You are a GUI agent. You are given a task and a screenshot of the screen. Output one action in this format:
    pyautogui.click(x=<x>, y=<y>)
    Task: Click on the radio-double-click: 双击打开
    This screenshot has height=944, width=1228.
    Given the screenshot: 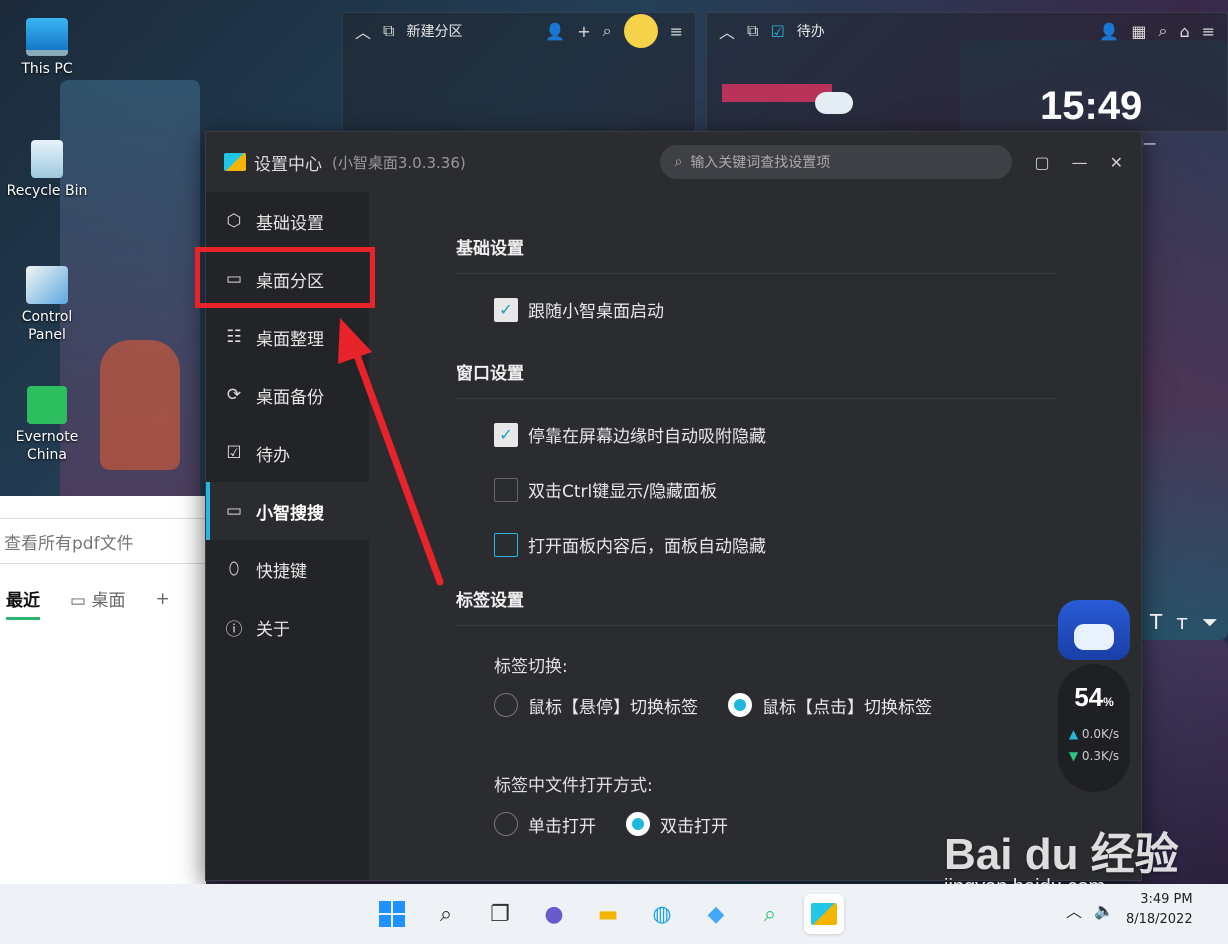 What is the action you would take?
    pyautogui.click(x=677, y=824)
    